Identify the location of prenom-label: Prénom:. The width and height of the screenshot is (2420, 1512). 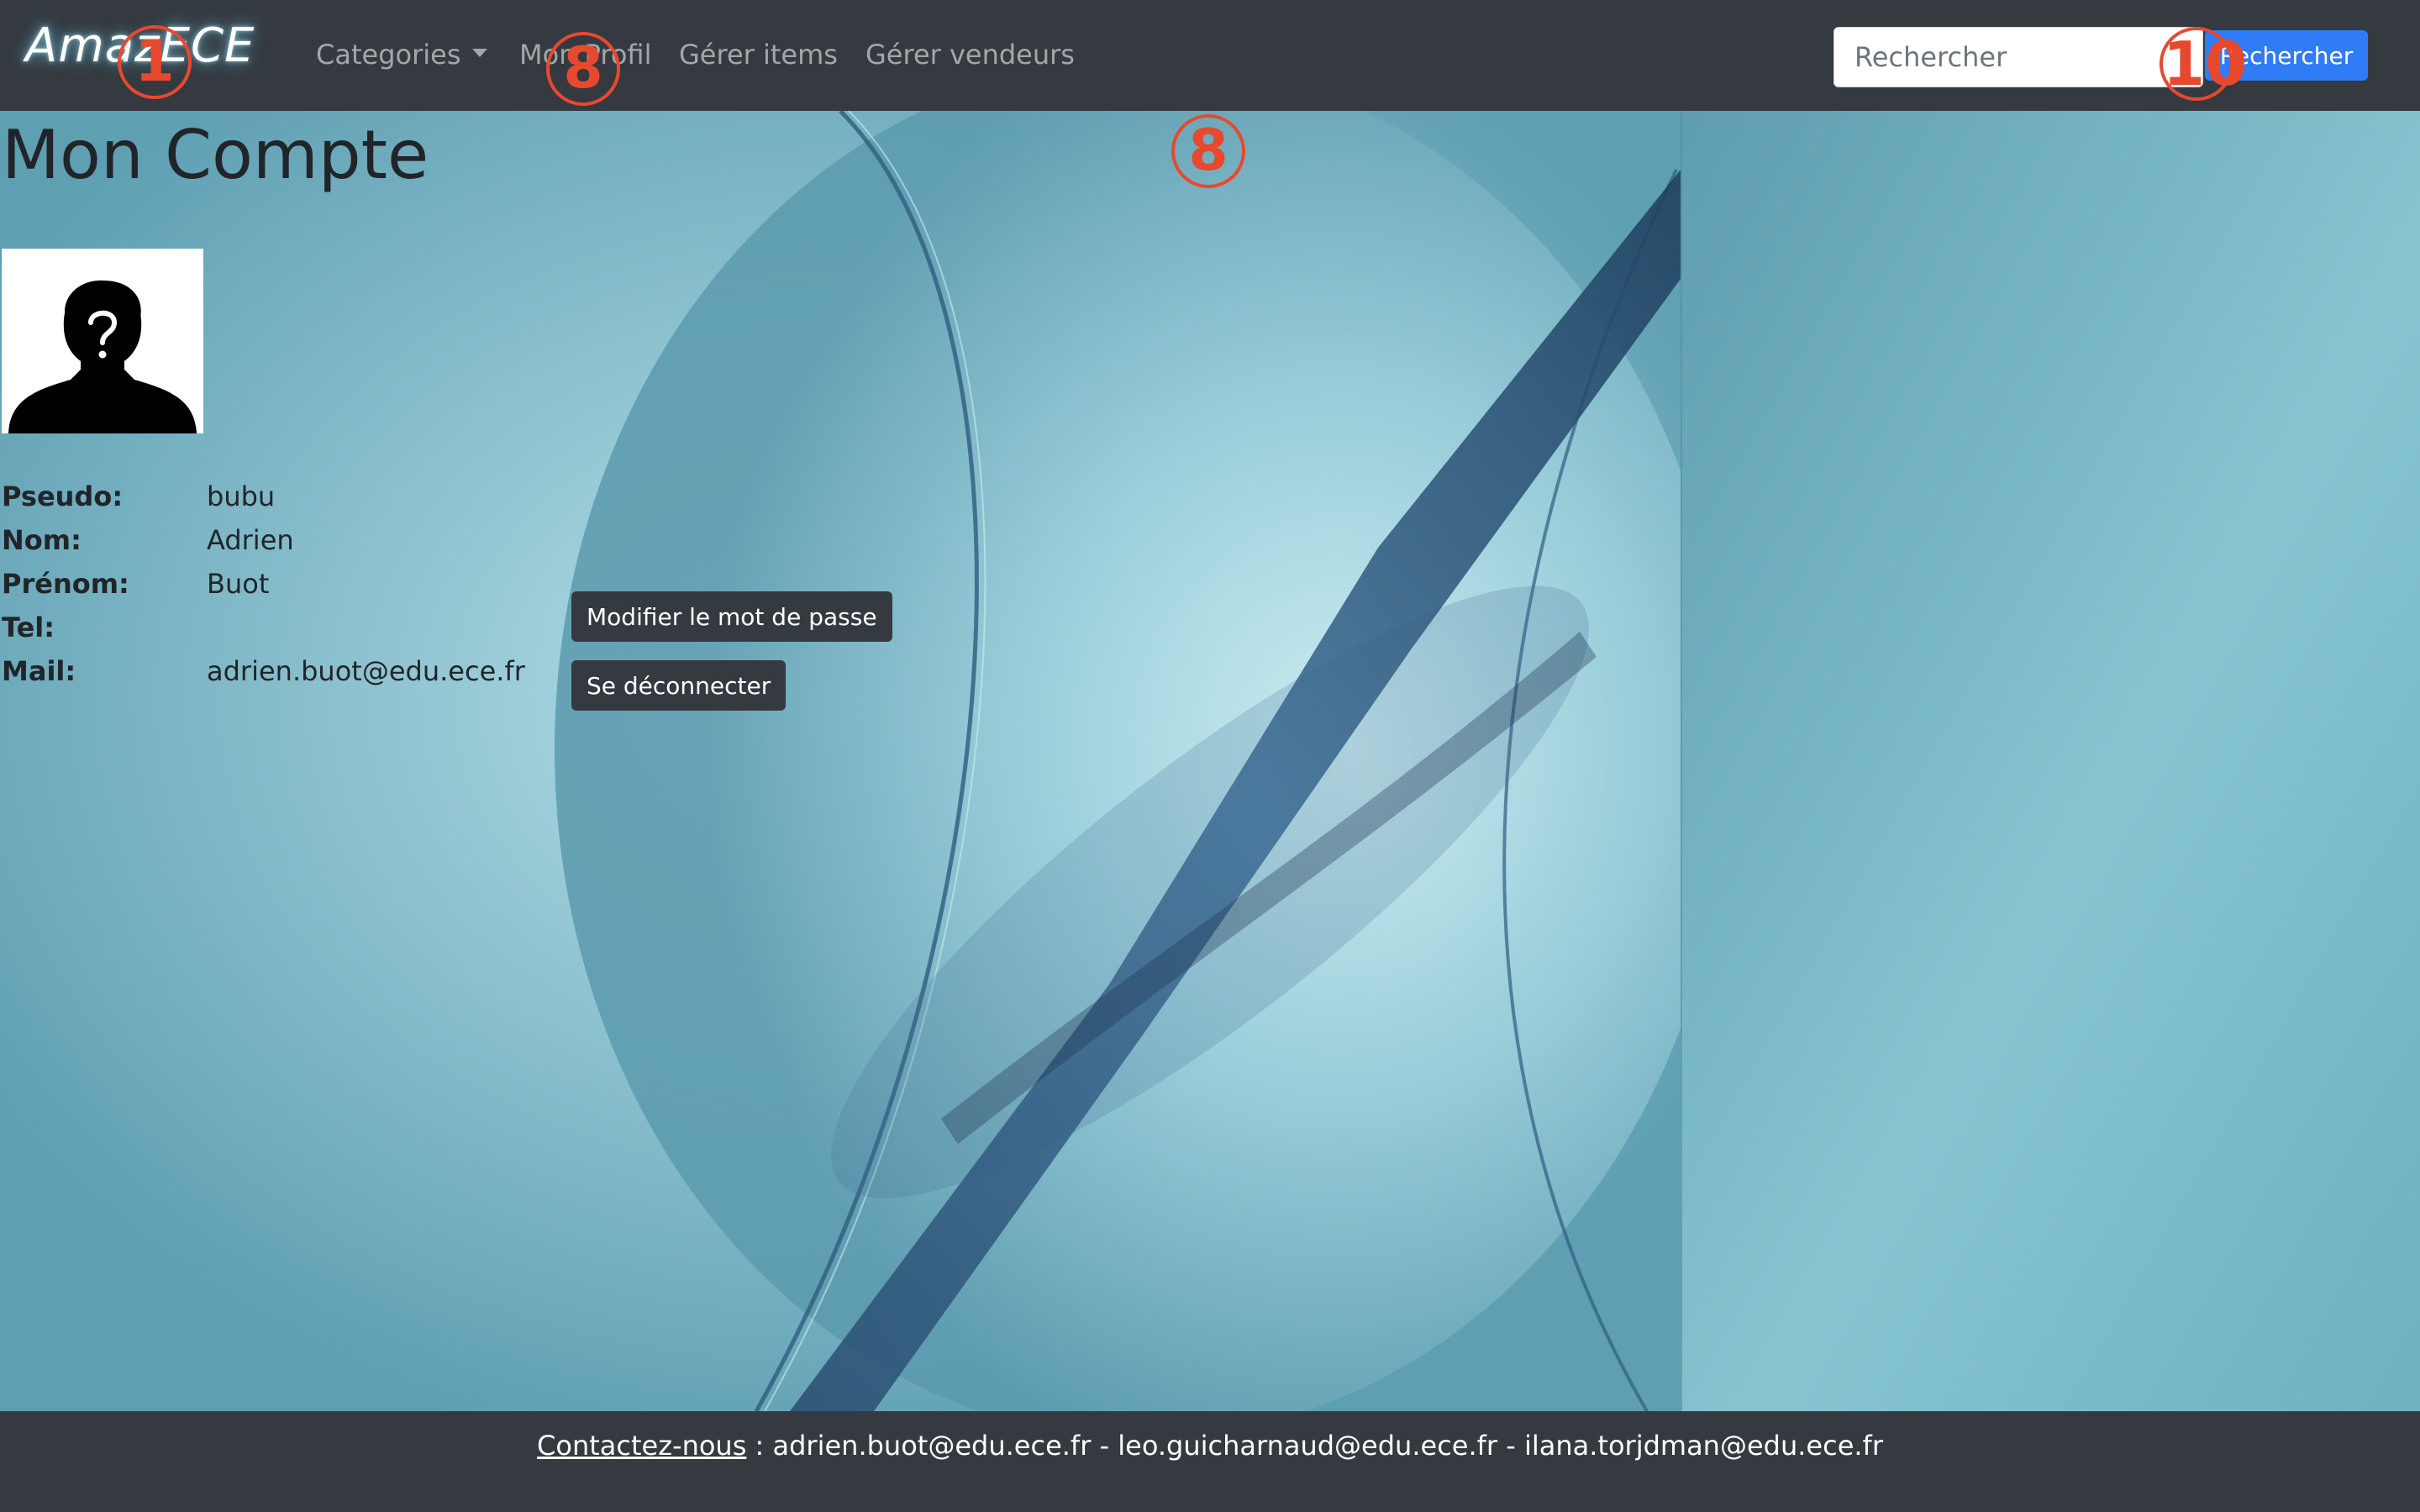
(65, 584).